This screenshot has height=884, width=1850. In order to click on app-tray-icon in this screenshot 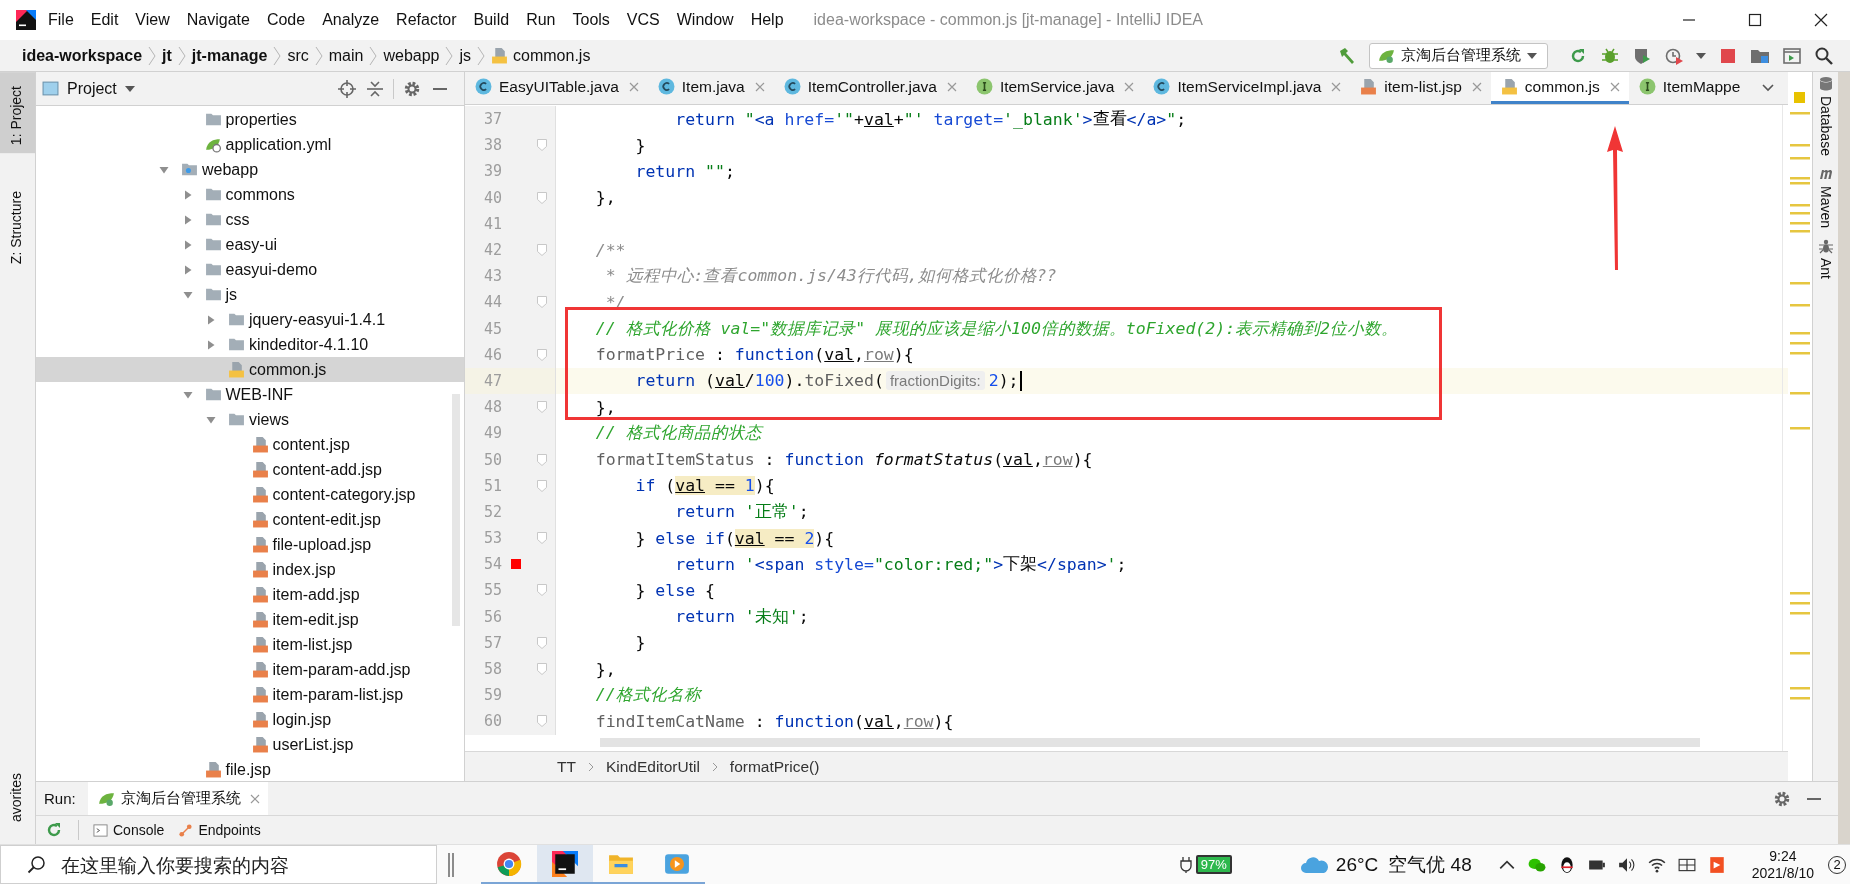, I will do `click(1716, 864)`.